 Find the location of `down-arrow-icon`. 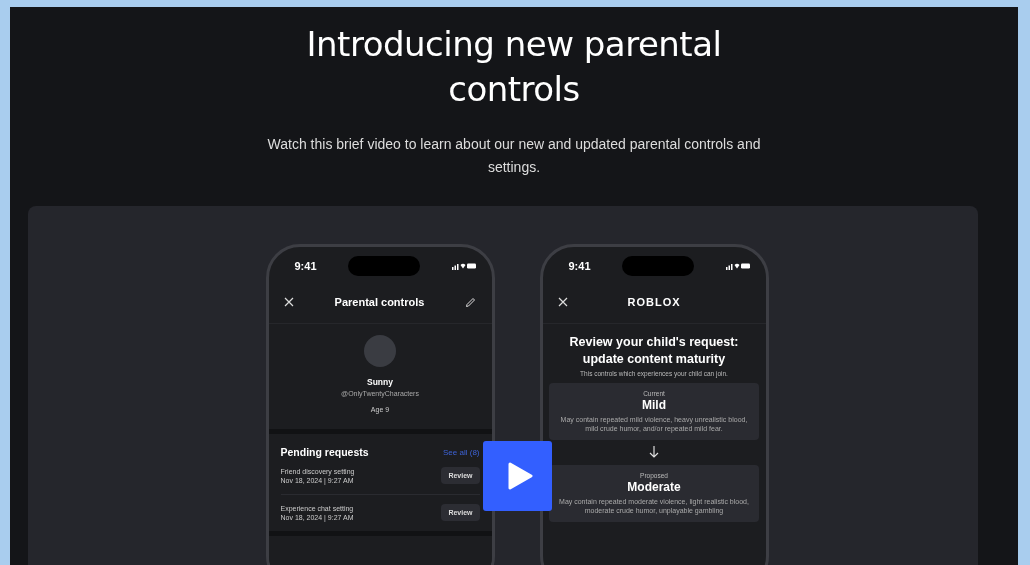

down-arrow-icon is located at coordinates (654, 452).